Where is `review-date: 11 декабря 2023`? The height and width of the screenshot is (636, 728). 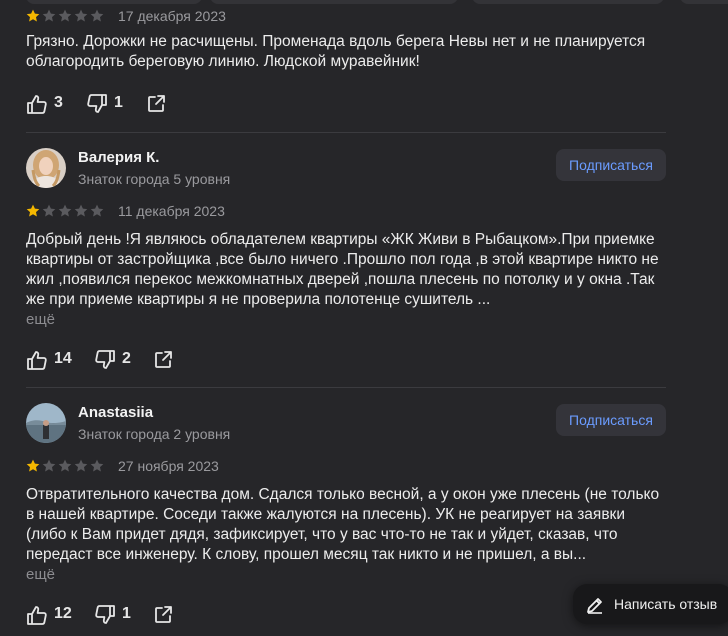 review-date: 11 декабря 2023 is located at coordinates (171, 211).